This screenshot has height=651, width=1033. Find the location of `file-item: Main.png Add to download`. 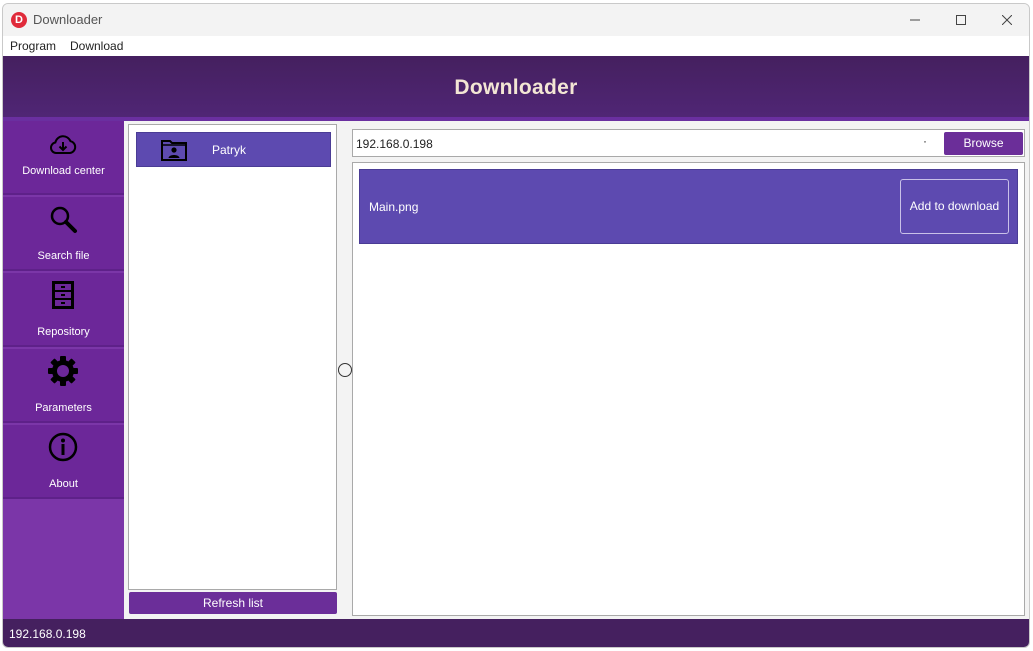

file-item: Main.png Add to download is located at coordinates (688, 206).